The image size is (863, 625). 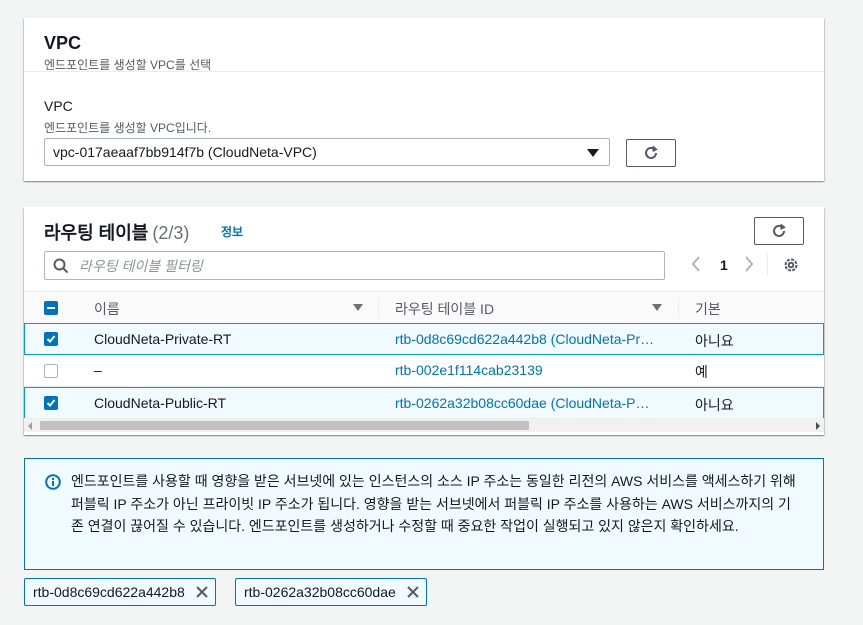 What do you see at coordinates (818, 426) in the screenshot?
I see `scroll-right-arrow-icon` at bounding box center [818, 426].